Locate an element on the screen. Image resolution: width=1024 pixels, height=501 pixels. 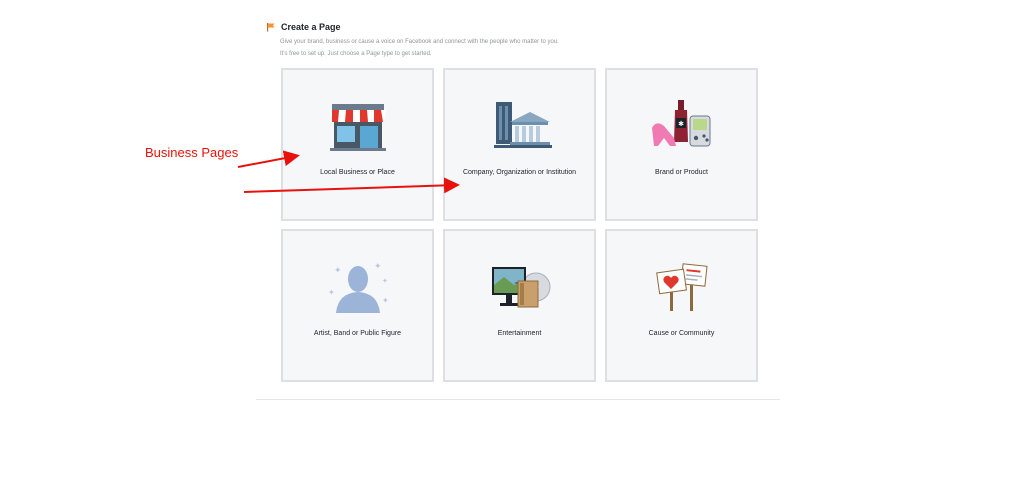
annotation-label: Business Pages is located at coordinates (192, 152).